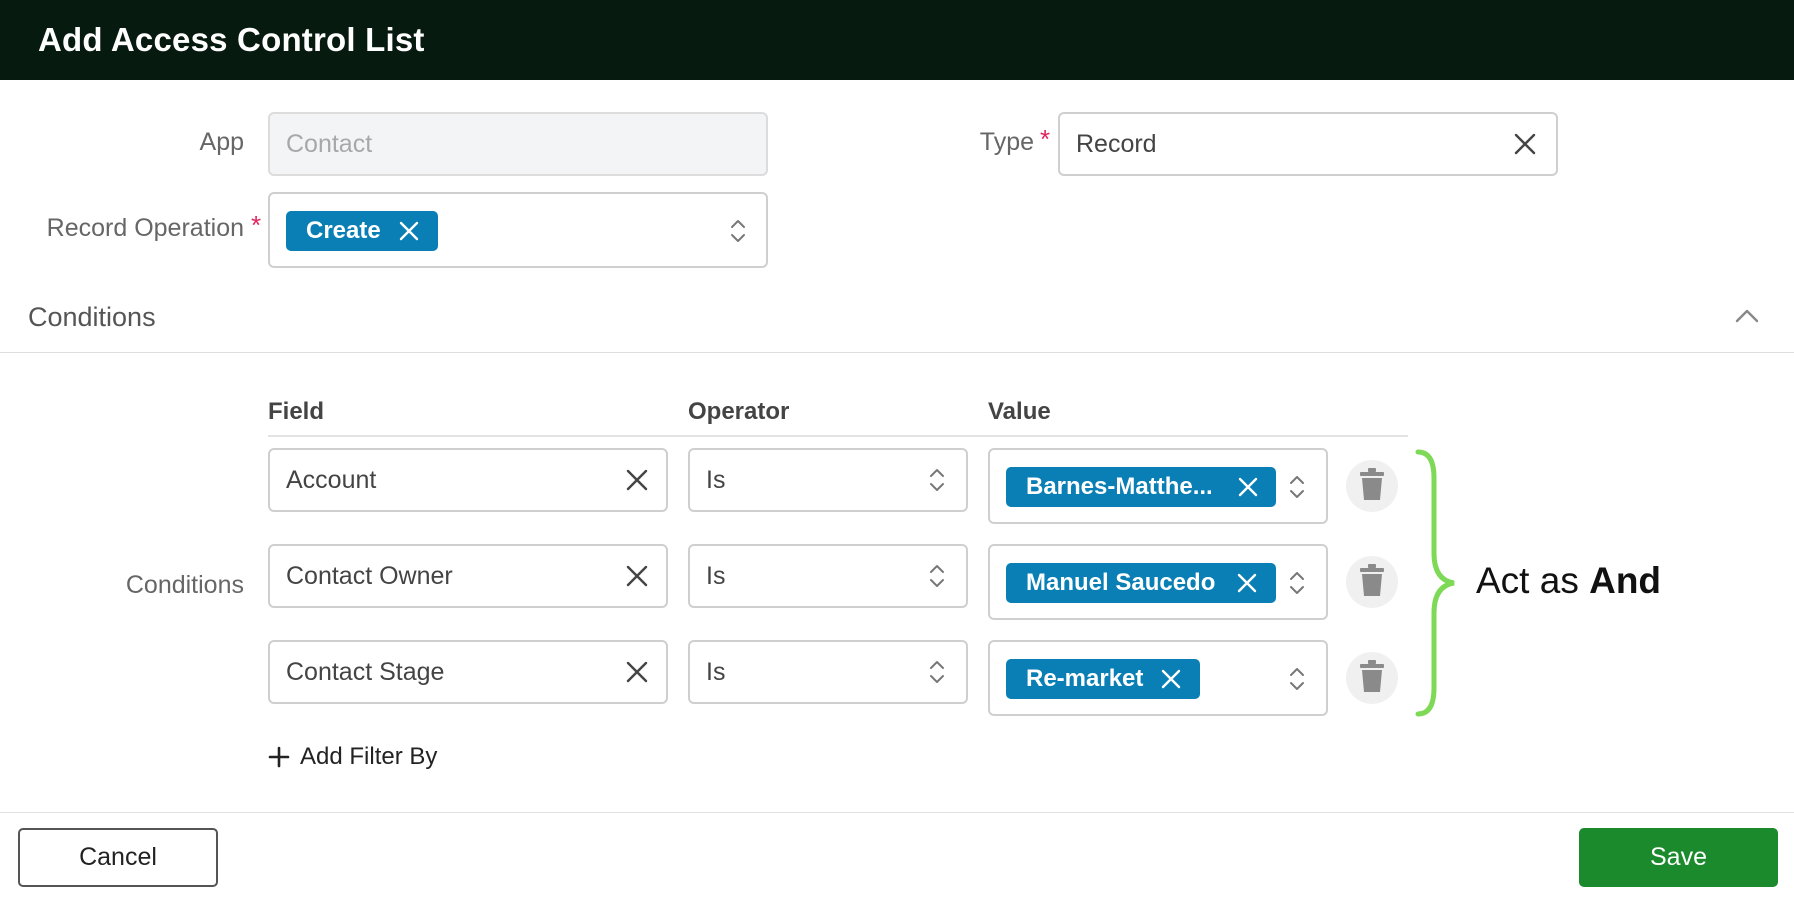  Describe the element at coordinates (369, 756) in the screenshot. I see `add-filter-label: Add Filter By` at that location.